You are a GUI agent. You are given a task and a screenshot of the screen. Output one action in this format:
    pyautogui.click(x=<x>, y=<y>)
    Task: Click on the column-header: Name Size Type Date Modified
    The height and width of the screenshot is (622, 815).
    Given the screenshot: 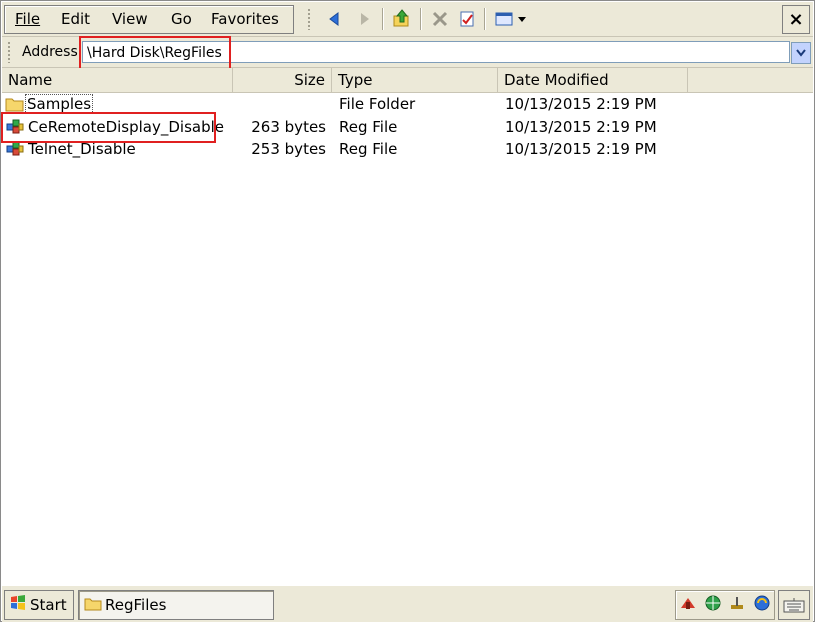 What is the action you would take?
    pyautogui.click(x=407, y=80)
    